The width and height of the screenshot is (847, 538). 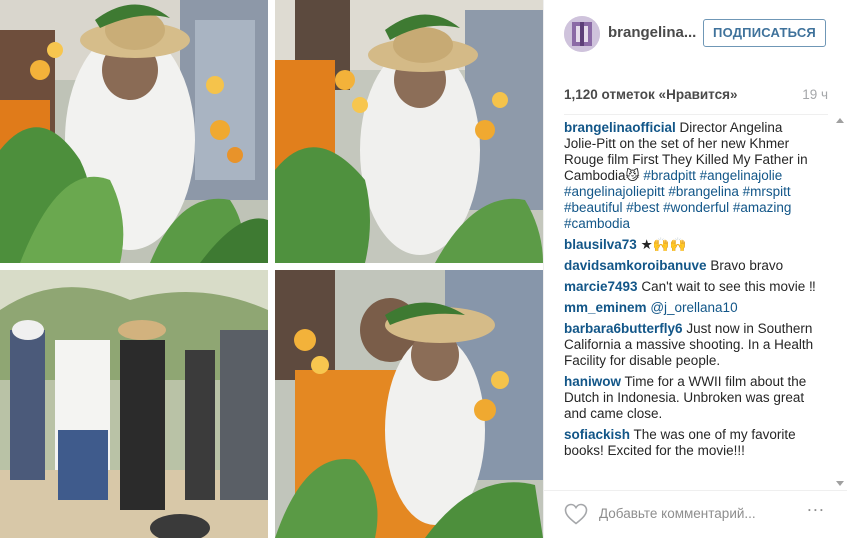 I want to click on timestamp: 19 ч, so click(x=815, y=94).